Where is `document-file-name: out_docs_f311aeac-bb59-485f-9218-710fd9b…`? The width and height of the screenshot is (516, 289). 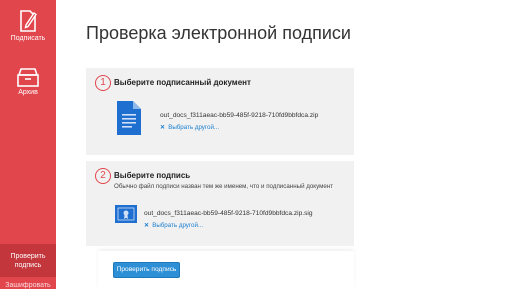 document-file-name: out_docs_f311aeac-bb59-485f-9218-710fd9b… is located at coordinates (239, 115).